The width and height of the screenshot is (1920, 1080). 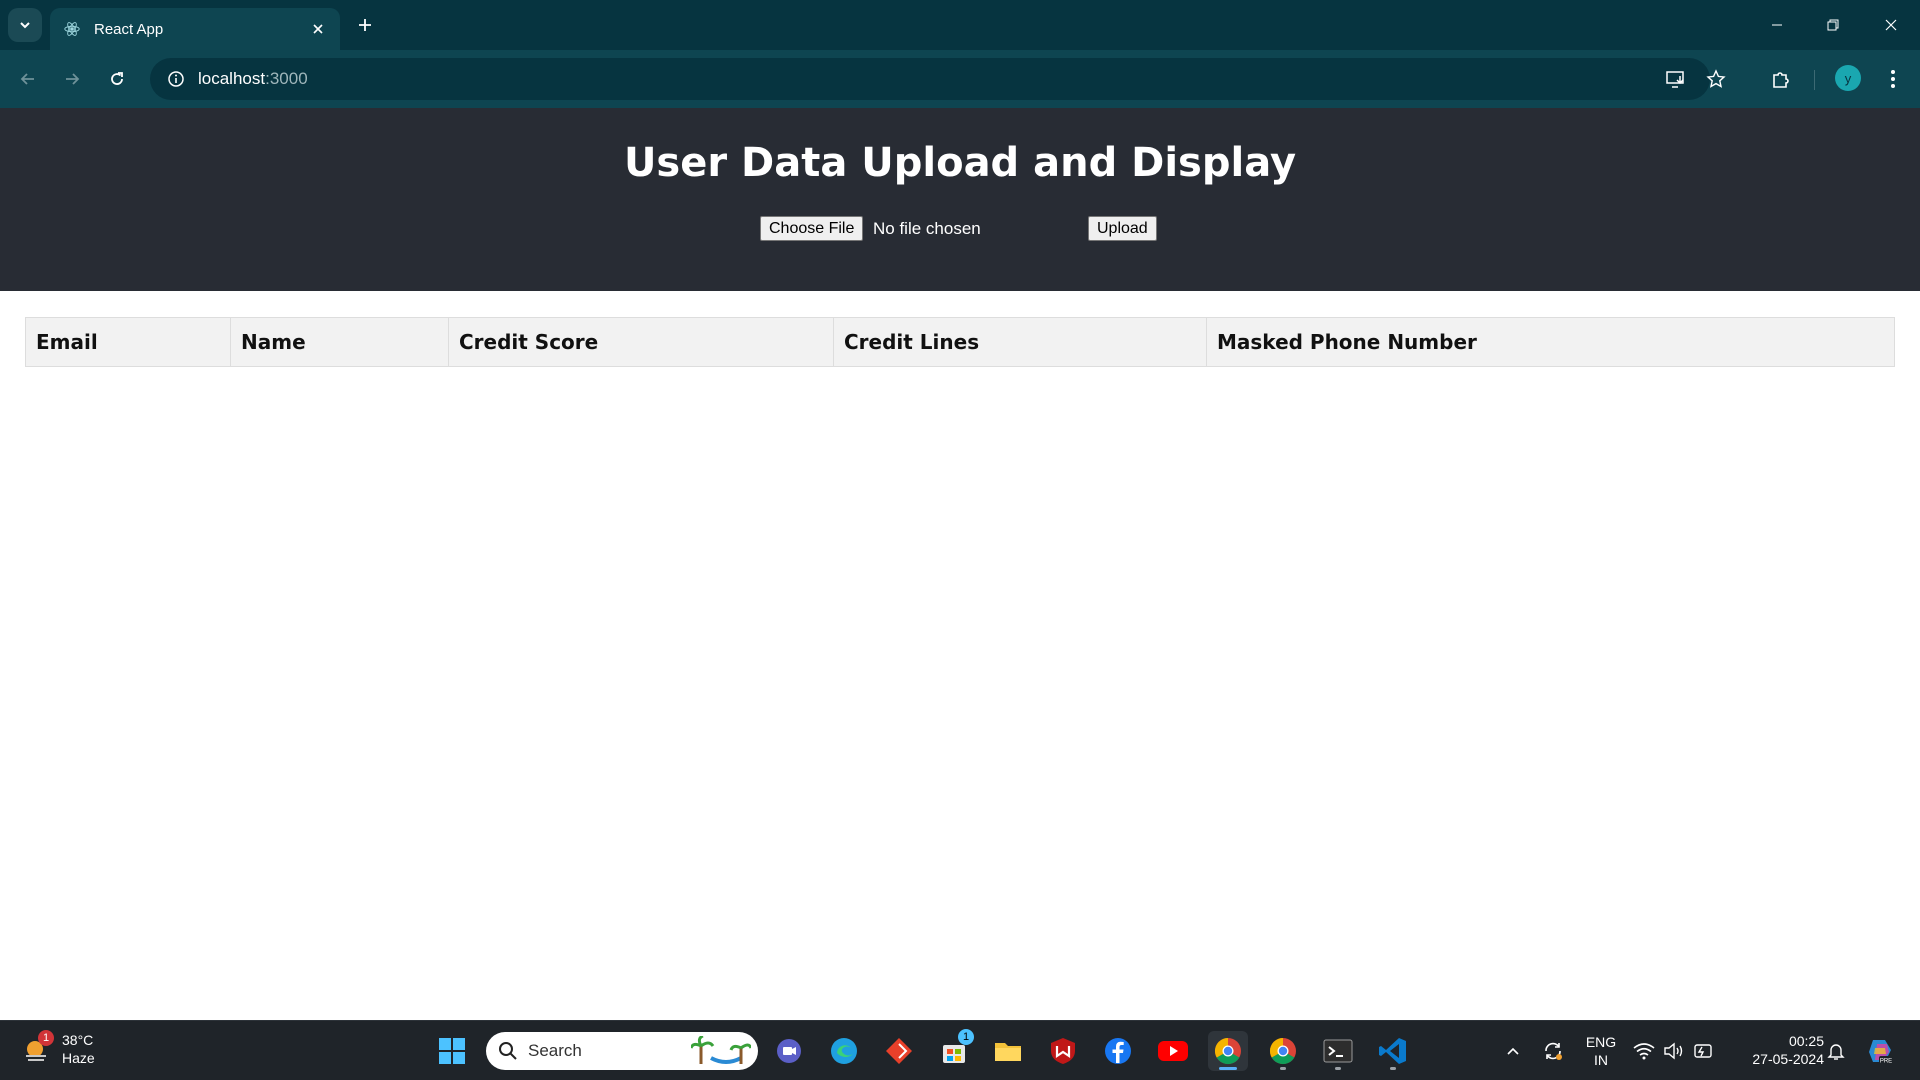 I want to click on shield-icon, so click(x=1063, y=1051).